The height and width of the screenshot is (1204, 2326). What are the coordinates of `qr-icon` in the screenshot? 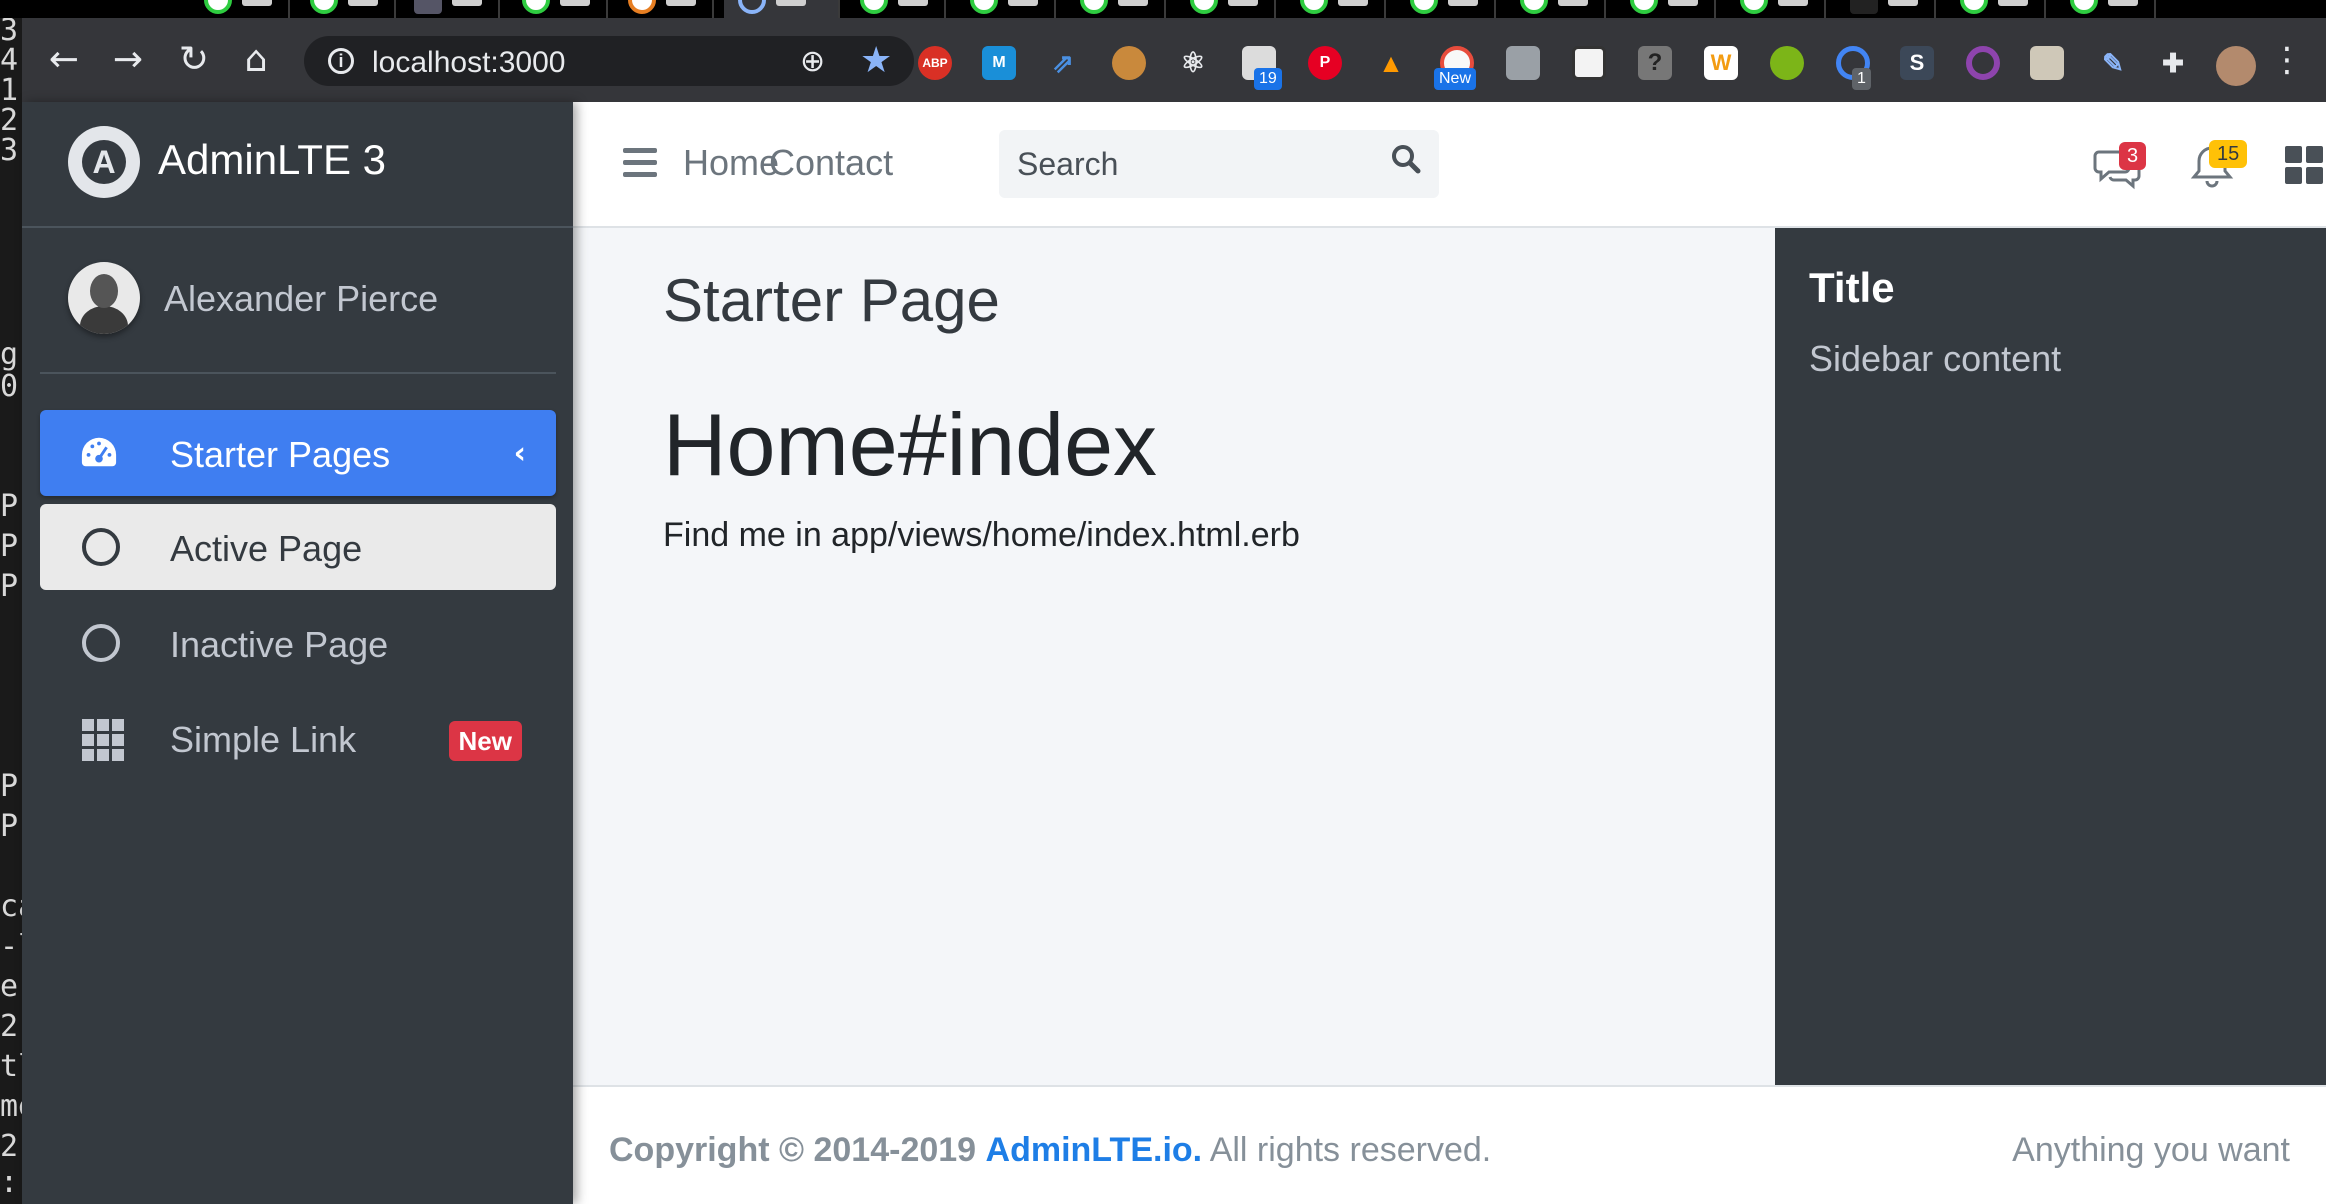 It's located at (1589, 63).